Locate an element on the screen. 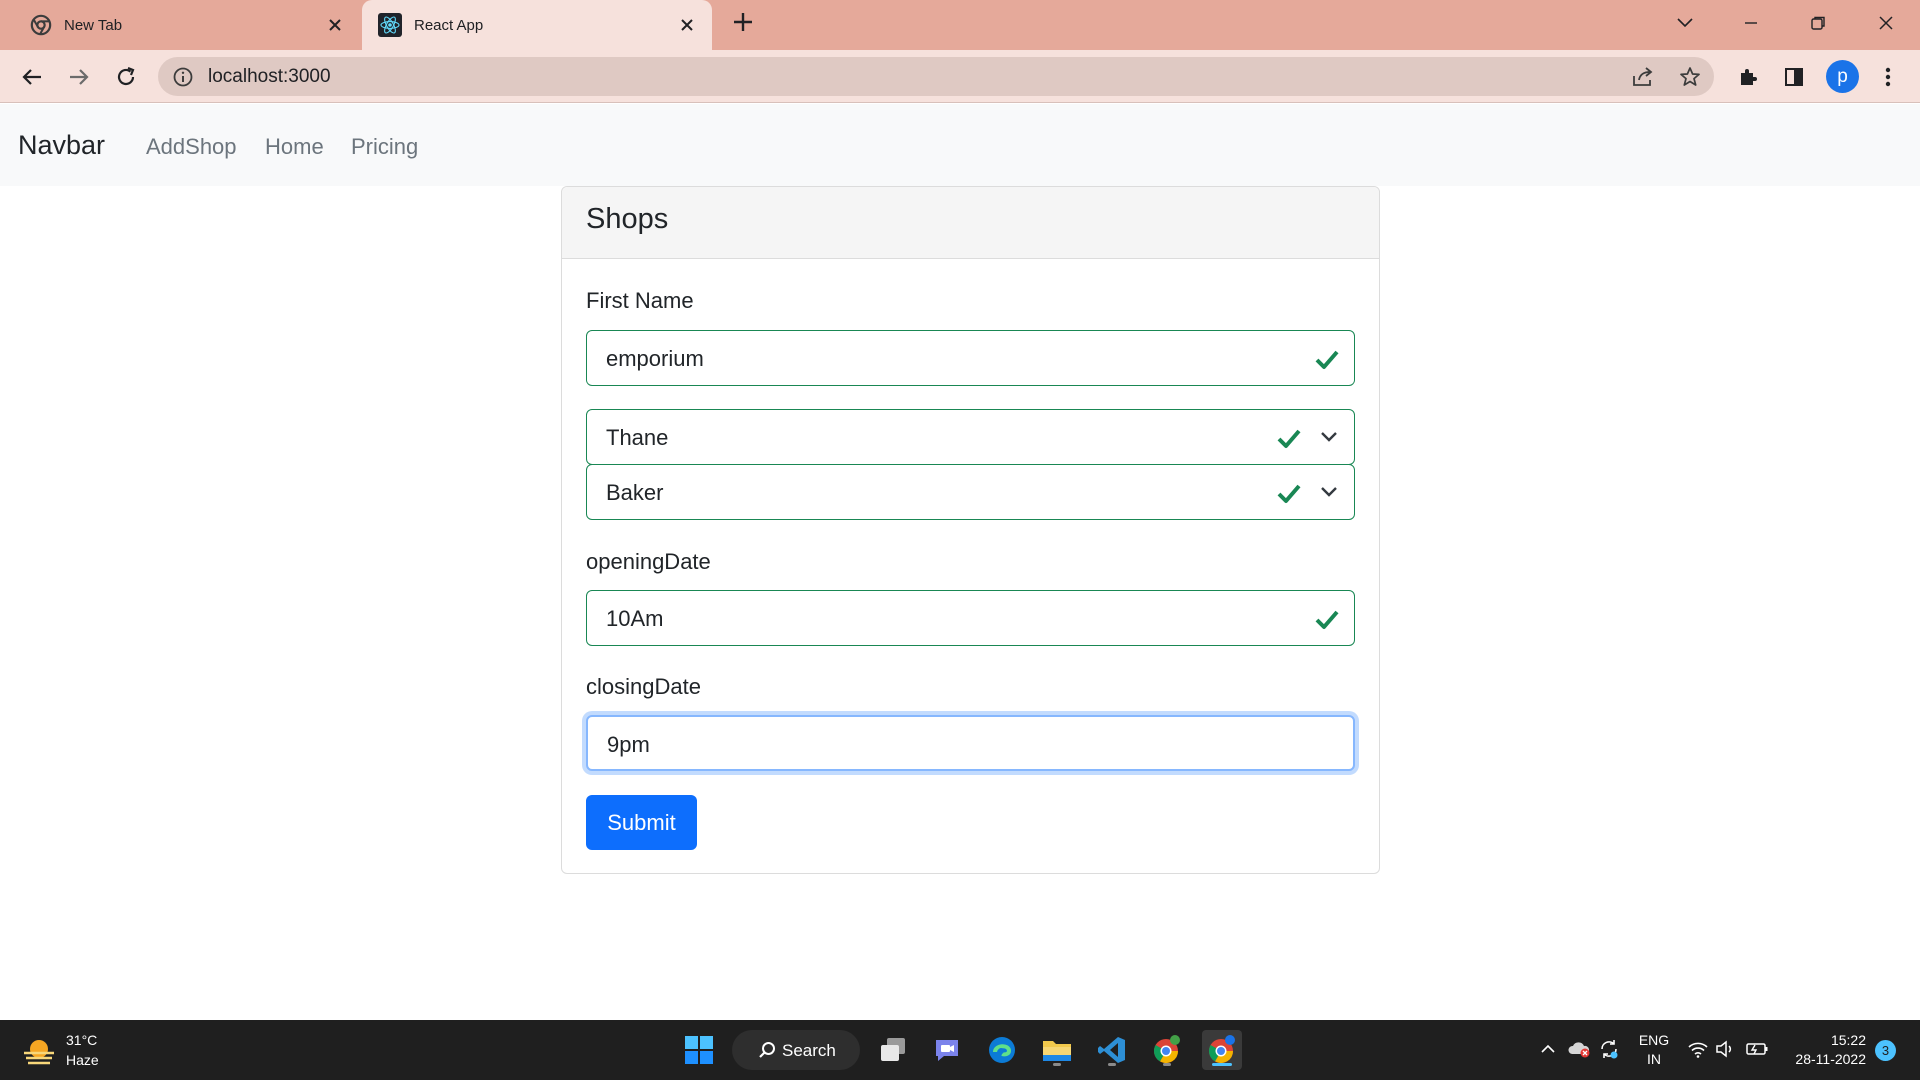 This screenshot has width=1920, height=1080. input-language: ENG IN is located at coordinates (1654, 1050).